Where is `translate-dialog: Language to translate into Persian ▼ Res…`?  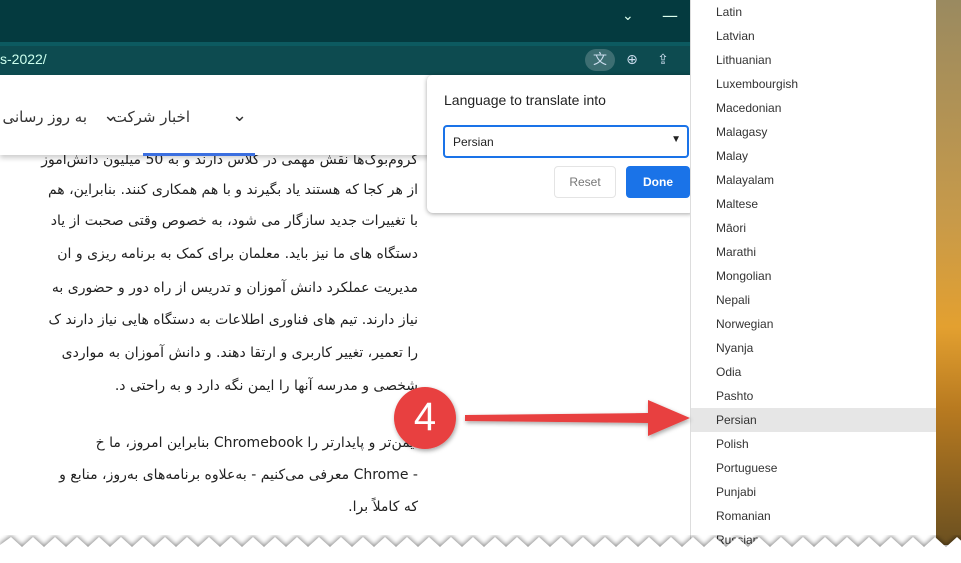
translate-dialog: Language to translate into Persian ▼ Res… is located at coordinates (561, 144).